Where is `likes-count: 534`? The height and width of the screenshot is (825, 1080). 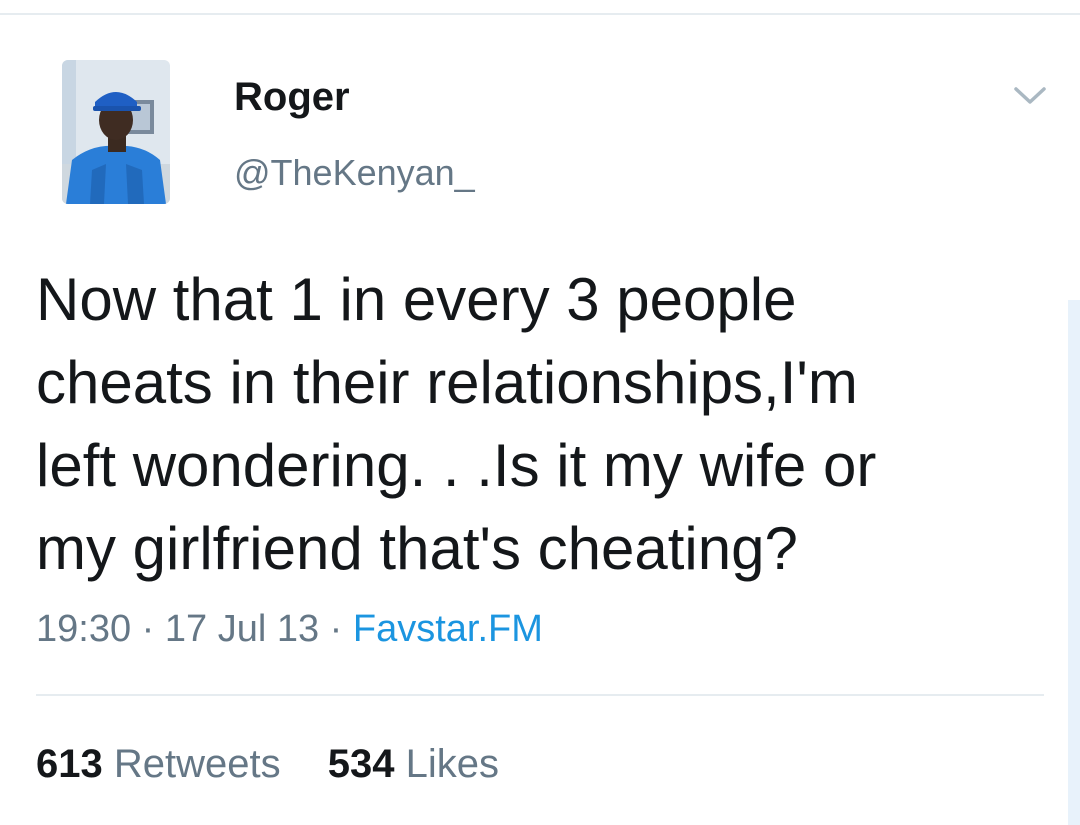 likes-count: 534 is located at coordinates (361, 764).